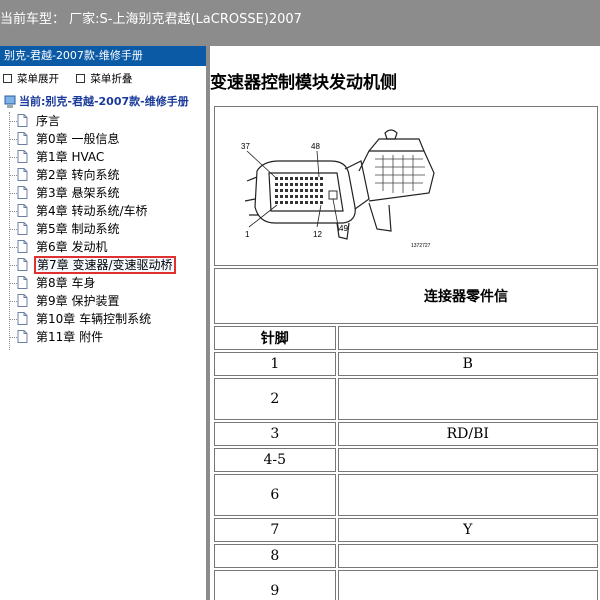 This screenshot has width=600, height=600. Describe the element at coordinates (467, 434) in the screenshot. I see `desc-cell: RD/BI` at that location.